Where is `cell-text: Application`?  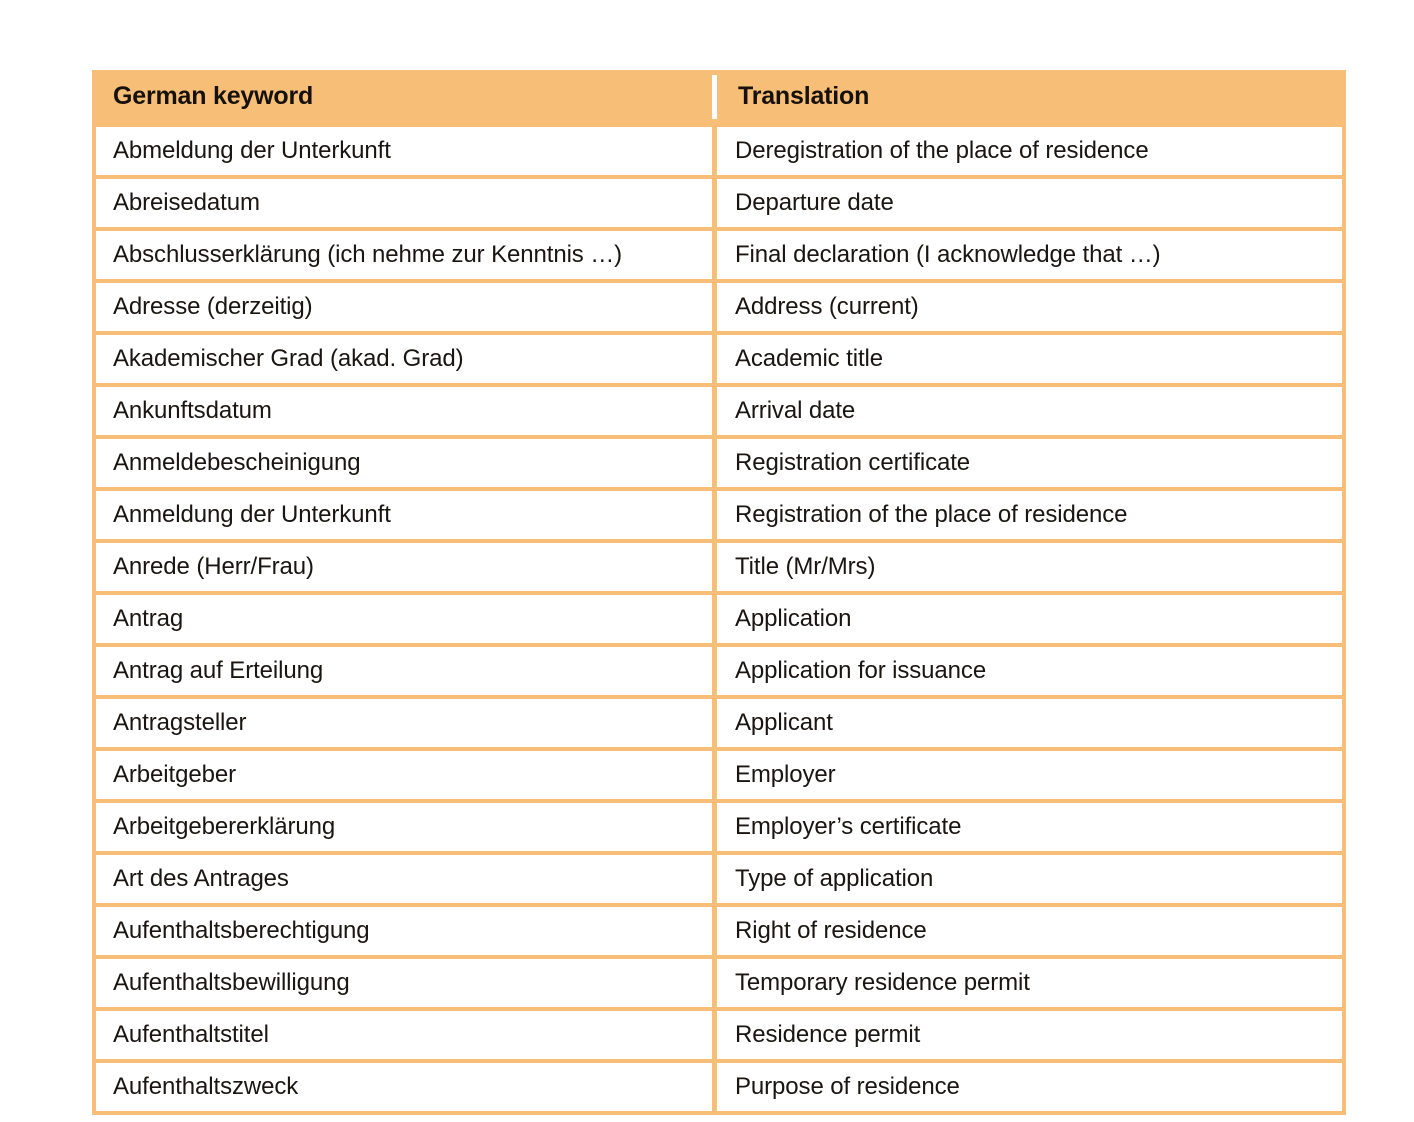 cell-text: Application is located at coordinates (793, 618).